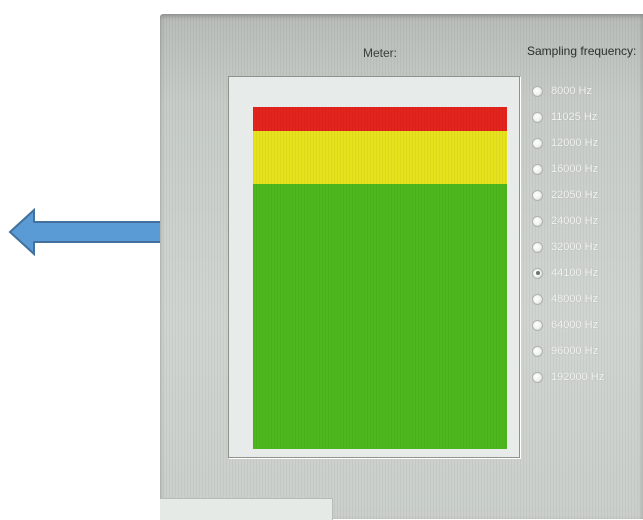 The image size is (643, 520). What do you see at coordinates (575, 247) in the screenshot?
I see `radio-option-label: 32000 Hz` at bounding box center [575, 247].